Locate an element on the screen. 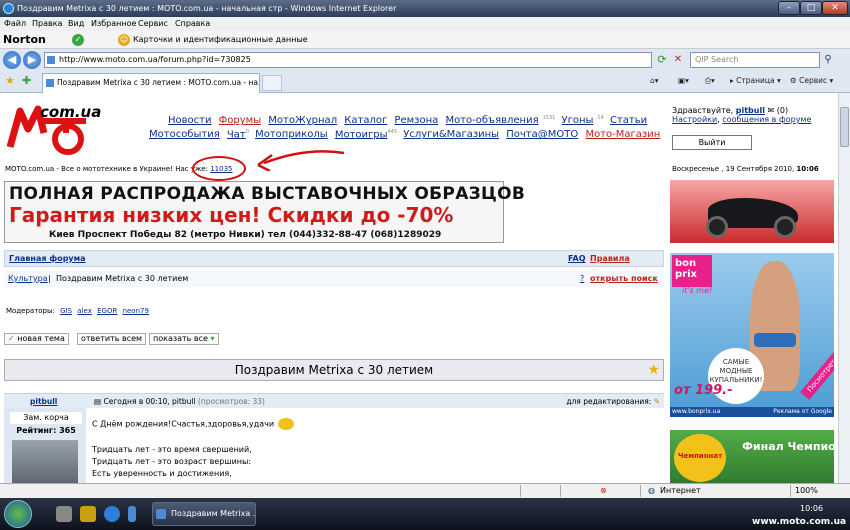 The image size is (850, 530). user-panel: Зам. корча Рейтинг: 365 is located at coordinates (45, 445).